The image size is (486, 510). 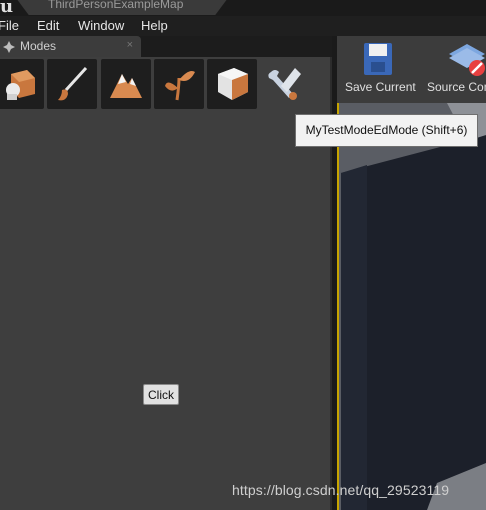 I want to click on menu-edit: Edit, so click(x=48, y=26).